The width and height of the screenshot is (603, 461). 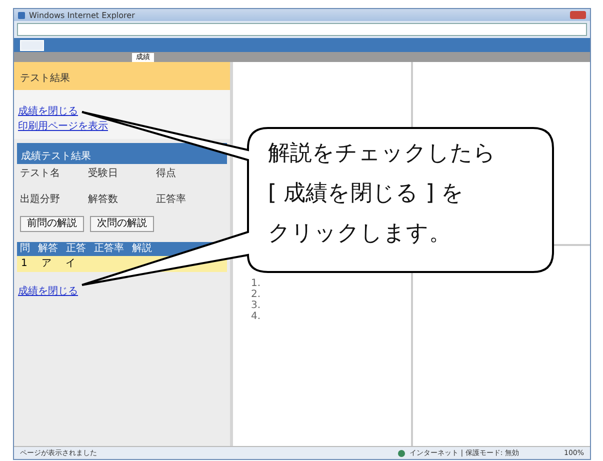 What do you see at coordinates (46, 264) in the screenshot?
I see `table-cell: ア` at bounding box center [46, 264].